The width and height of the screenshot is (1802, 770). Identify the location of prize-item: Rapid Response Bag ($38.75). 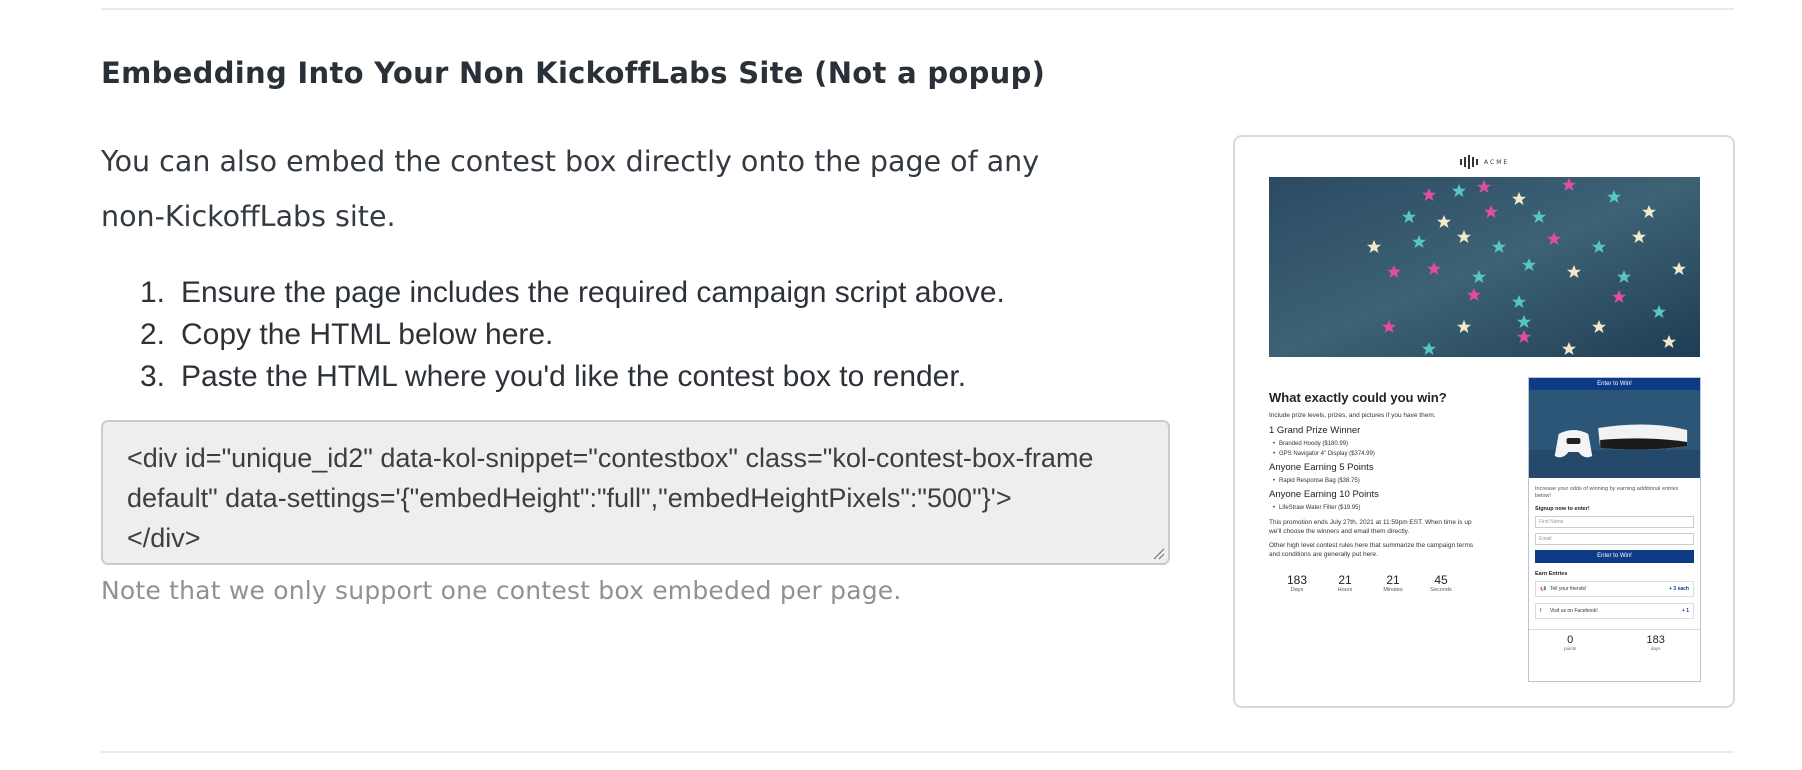
(1377, 481).